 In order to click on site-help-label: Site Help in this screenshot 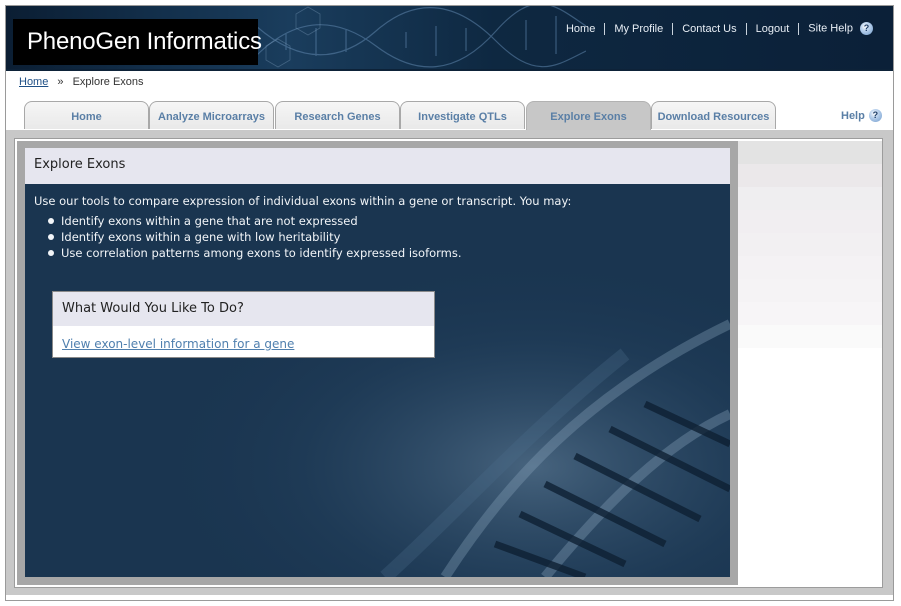, I will do `click(830, 28)`.